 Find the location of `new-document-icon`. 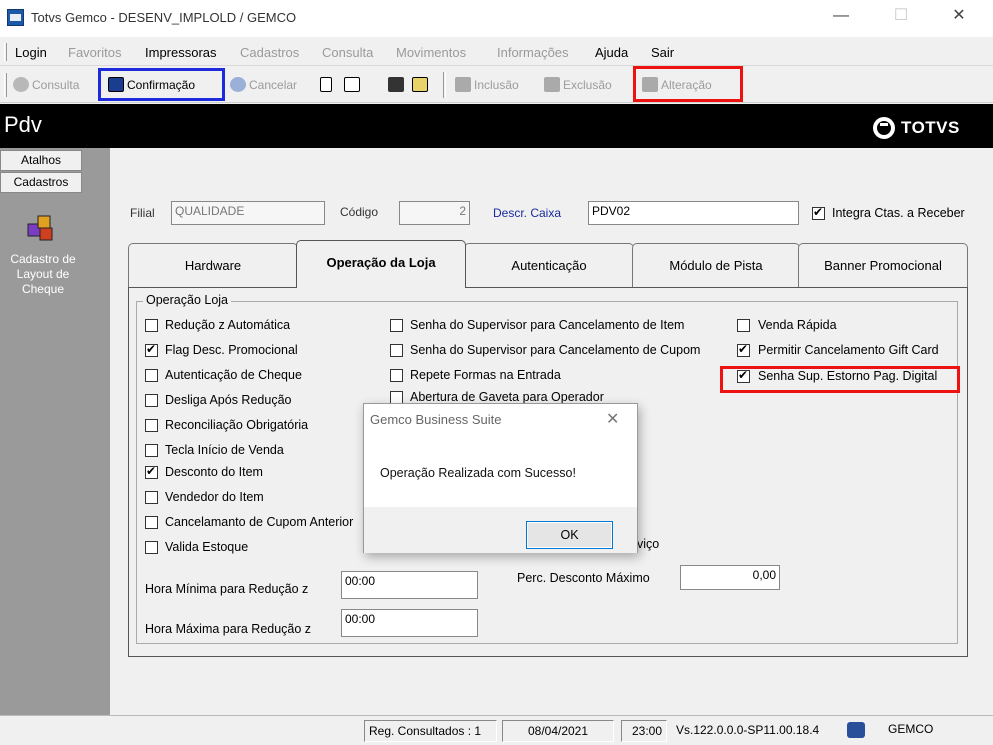

new-document-icon is located at coordinates (326, 84).